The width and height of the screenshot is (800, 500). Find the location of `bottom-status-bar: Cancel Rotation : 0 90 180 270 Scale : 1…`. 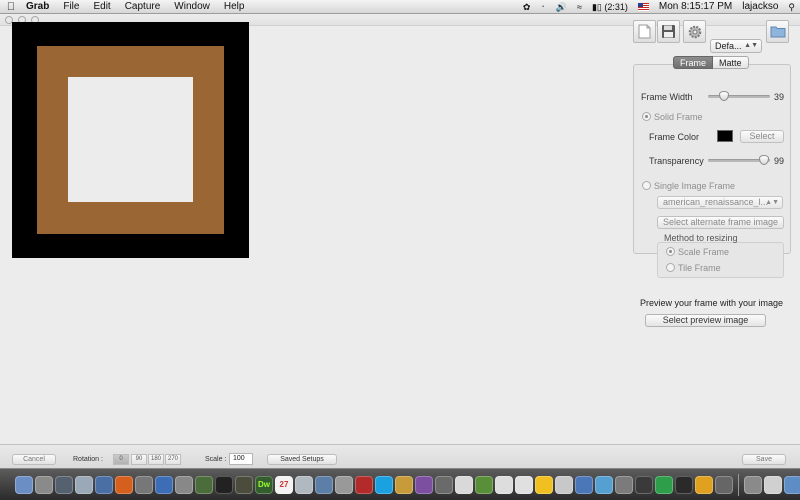

bottom-status-bar: Cancel Rotation : 0 90 180 270 Scale : 1… is located at coordinates (400, 456).